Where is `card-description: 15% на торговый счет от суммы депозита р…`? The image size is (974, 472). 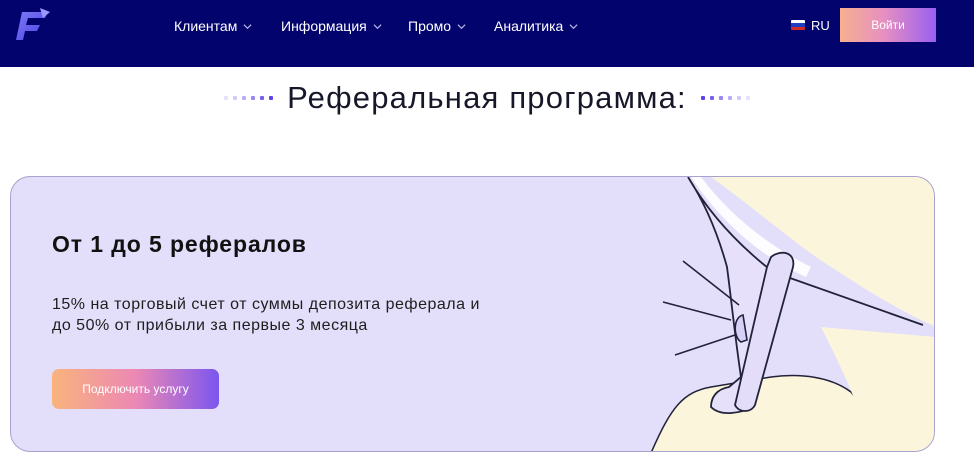 card-description: 15% на торговый счет от суммы депозита р… is located at coordinates (287, 315).